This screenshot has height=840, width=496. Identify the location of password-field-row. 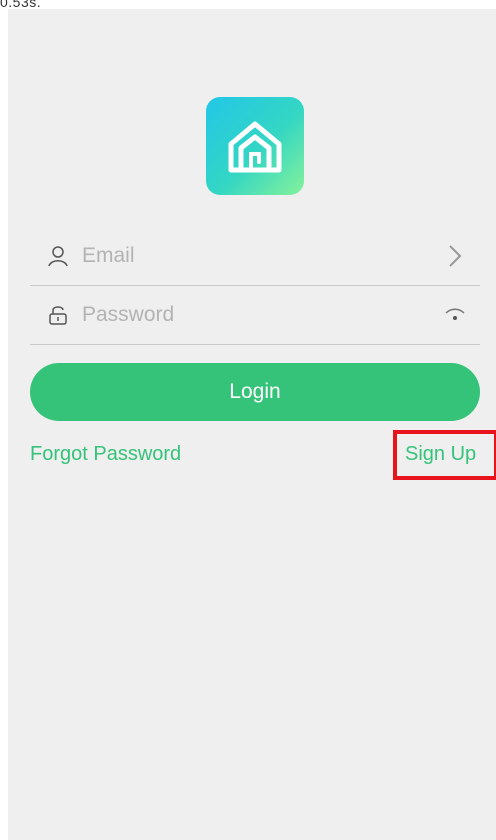
(255, 315).